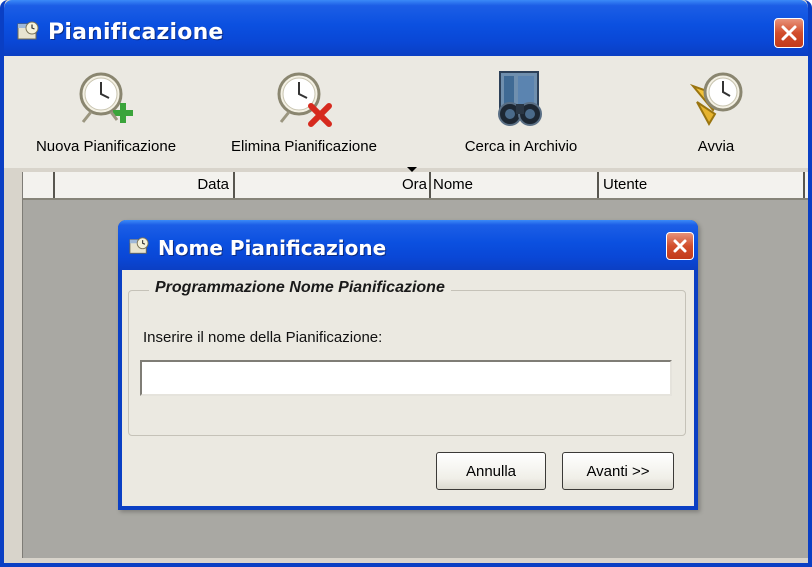 This screenshot has height=567, width=812. Describe the element at coordinates (136, 32) in the screenshot. I see `window-title: Pianificazione` at that location.